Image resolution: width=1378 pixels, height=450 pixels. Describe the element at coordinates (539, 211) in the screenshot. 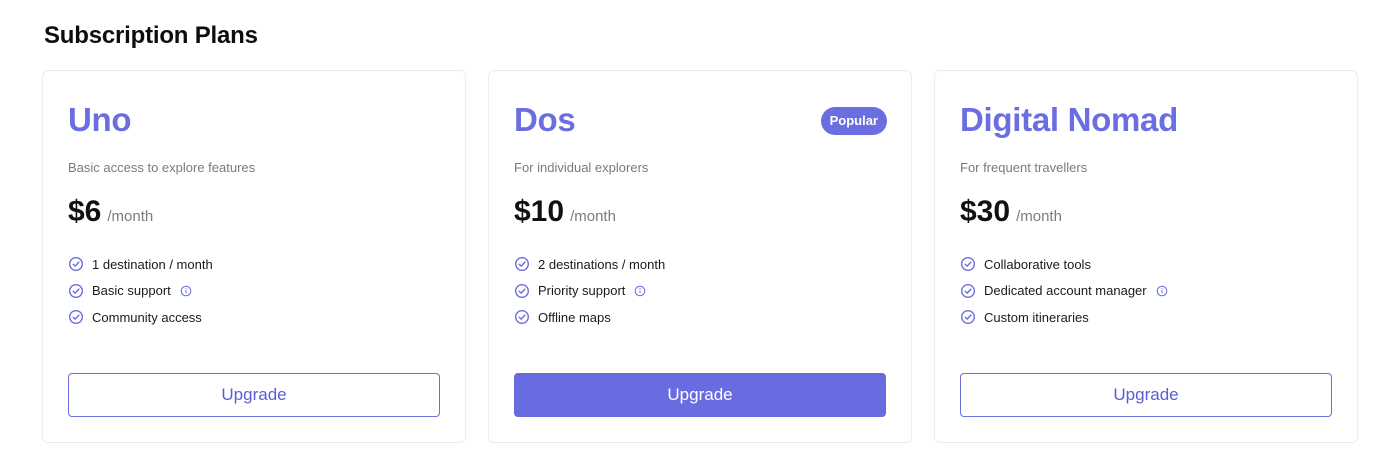

I see `plan-price: $10` at that location.